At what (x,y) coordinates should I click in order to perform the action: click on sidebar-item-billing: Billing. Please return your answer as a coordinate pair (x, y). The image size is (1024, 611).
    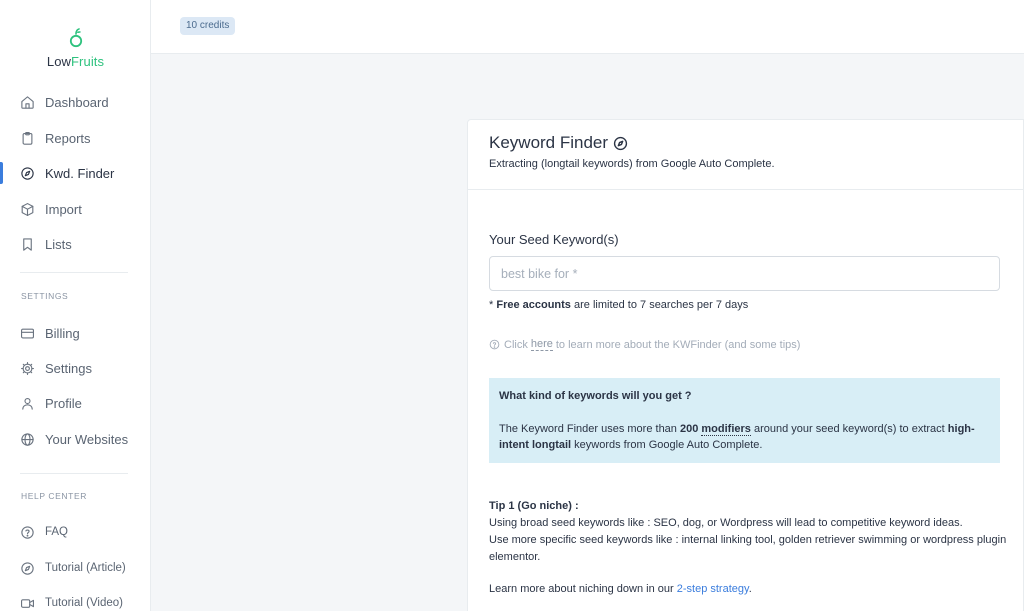
    Looking at the image, I should click on (75, 333).